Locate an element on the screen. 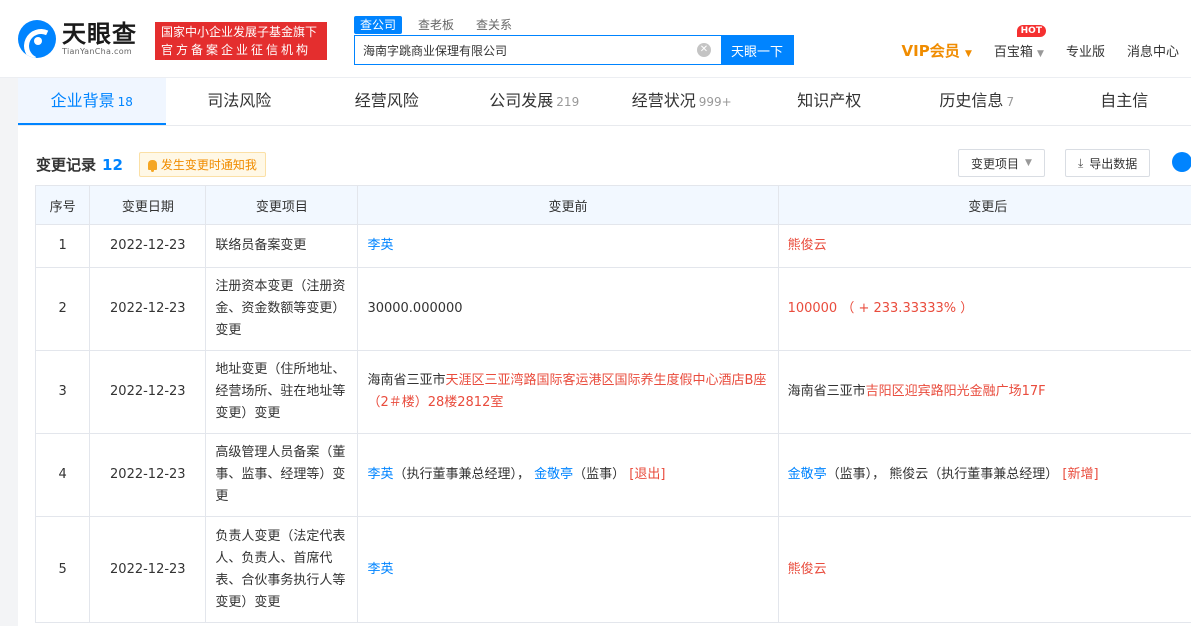 The width and height of the screenshot is (1191, 626). tab-count: 7 is located at coordinates (1010, 102).